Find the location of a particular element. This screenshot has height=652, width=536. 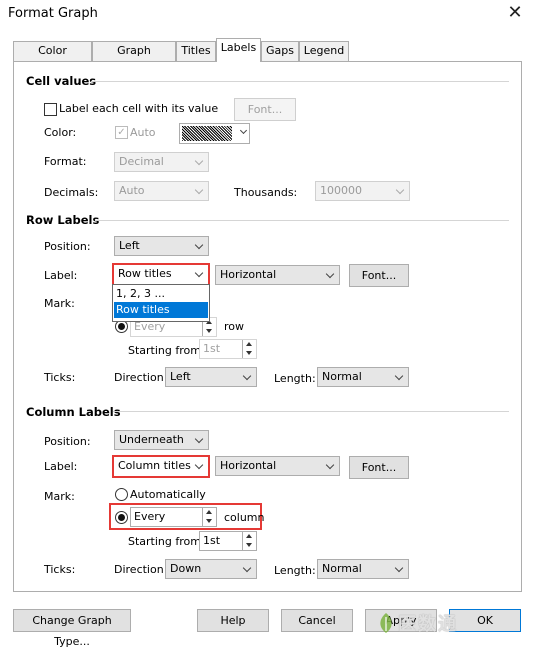

decimals-value: Auto is located at coordinates (132, 190).